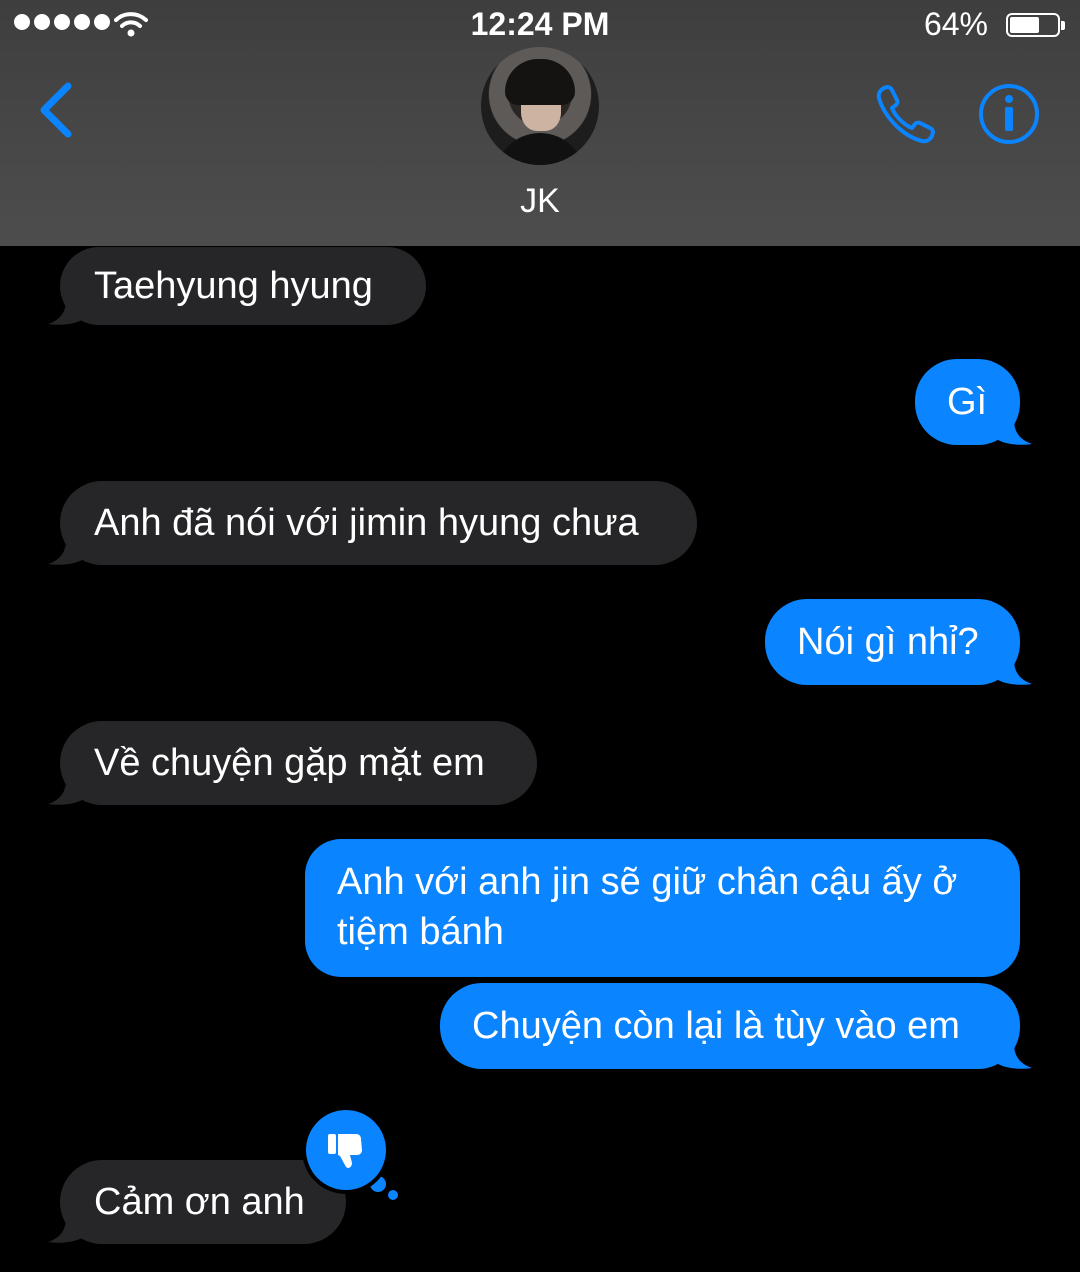 This screenshot has width=1080, height=1272. What do you see at coordinates (199, 1202) in the screenshot?
I see `message-text: Cảm ơn anh` at bounding box center [199, 1202].